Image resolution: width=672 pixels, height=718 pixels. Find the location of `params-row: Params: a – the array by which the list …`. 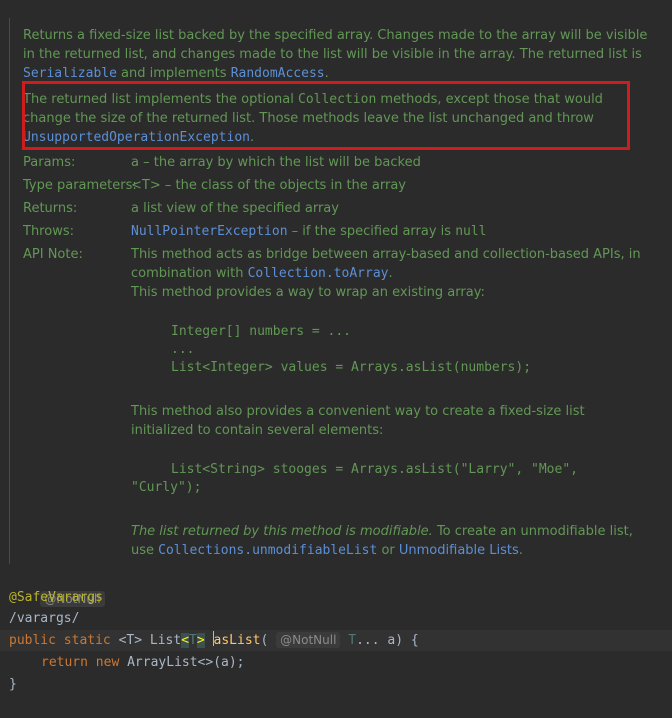

params-row: Params: a – the array by which the list … is located at coordinates (343, 163).